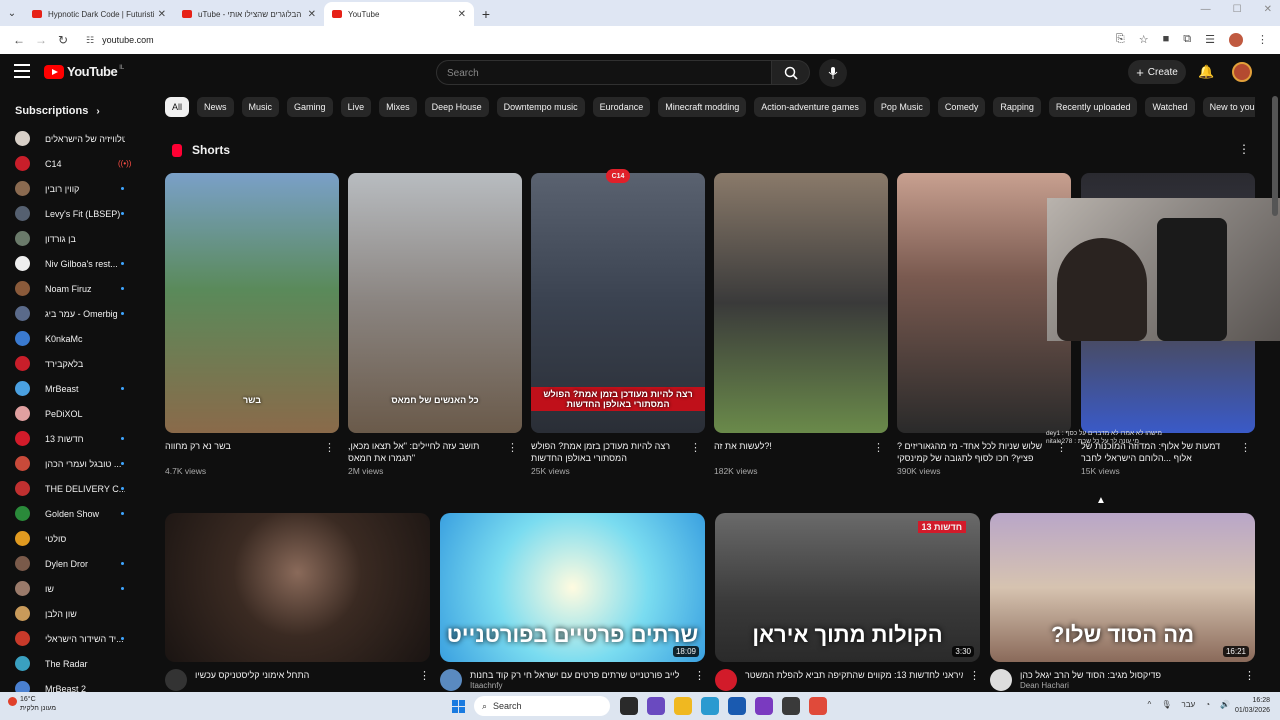 The height and width of the screenshot is (720, 1280). Describe the element at coordinates (260, 107) in the screenshot. I see `filter-chip: Music` at that location.